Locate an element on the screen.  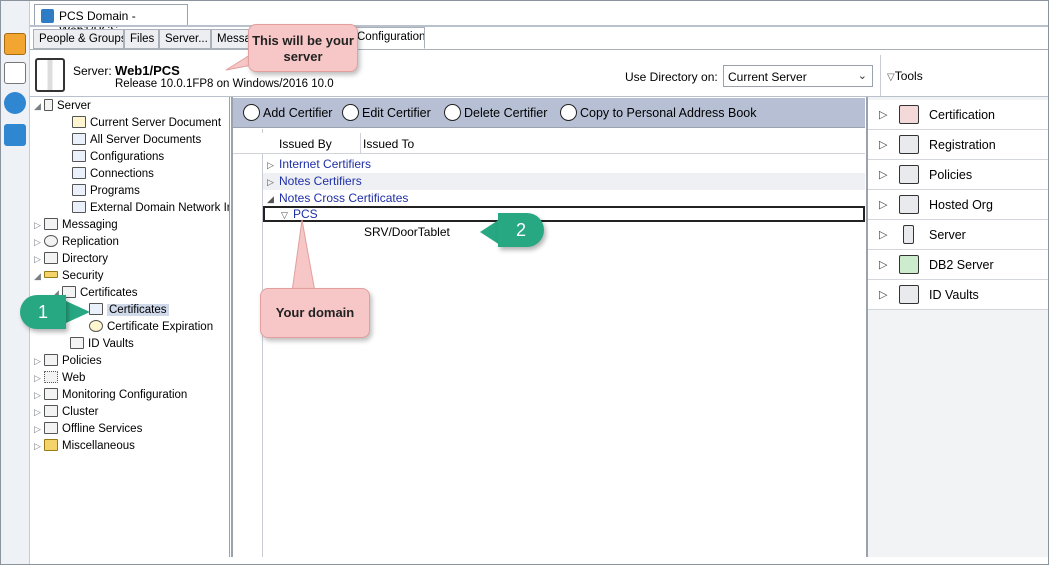
collapse-icon: ▽ is located at coordinates (287, 215).